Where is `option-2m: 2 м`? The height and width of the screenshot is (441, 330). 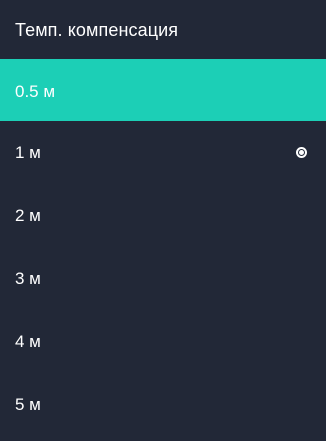 option-2m: 2 м is located at coordinates (163, 215).